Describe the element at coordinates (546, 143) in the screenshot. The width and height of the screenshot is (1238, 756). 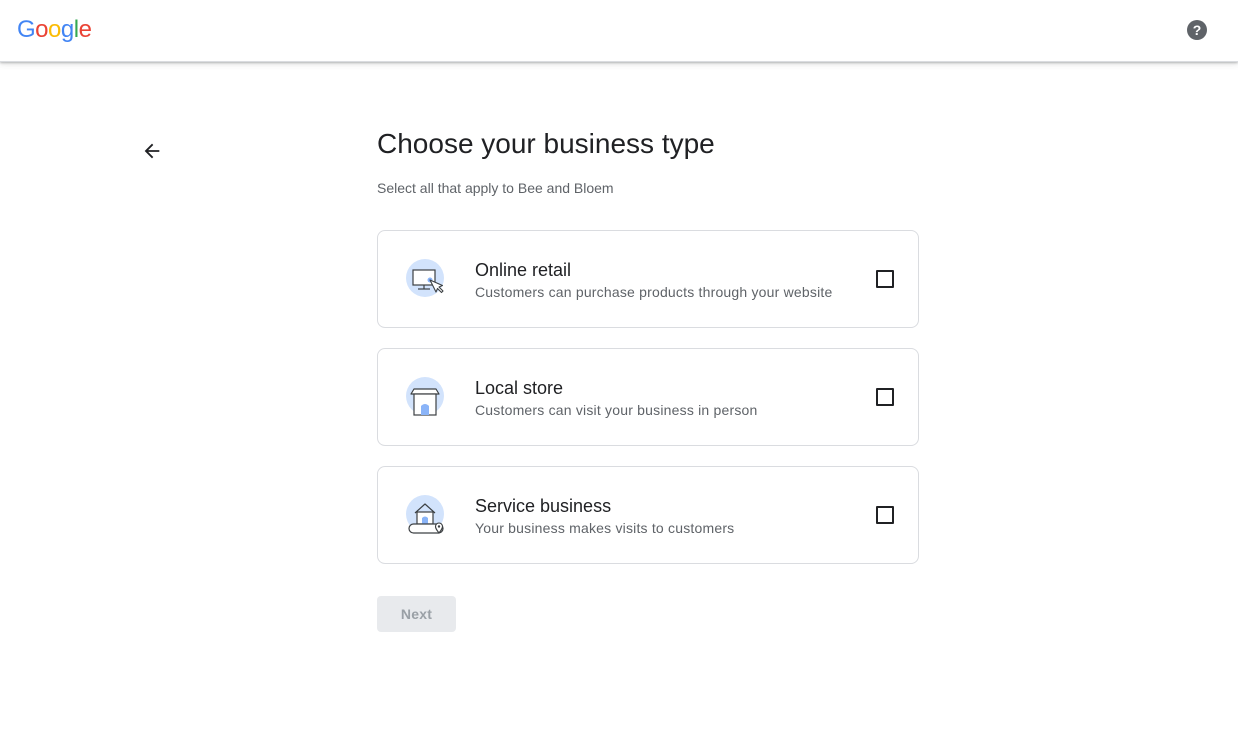
I see `page-title: Choose your business type` at that location.